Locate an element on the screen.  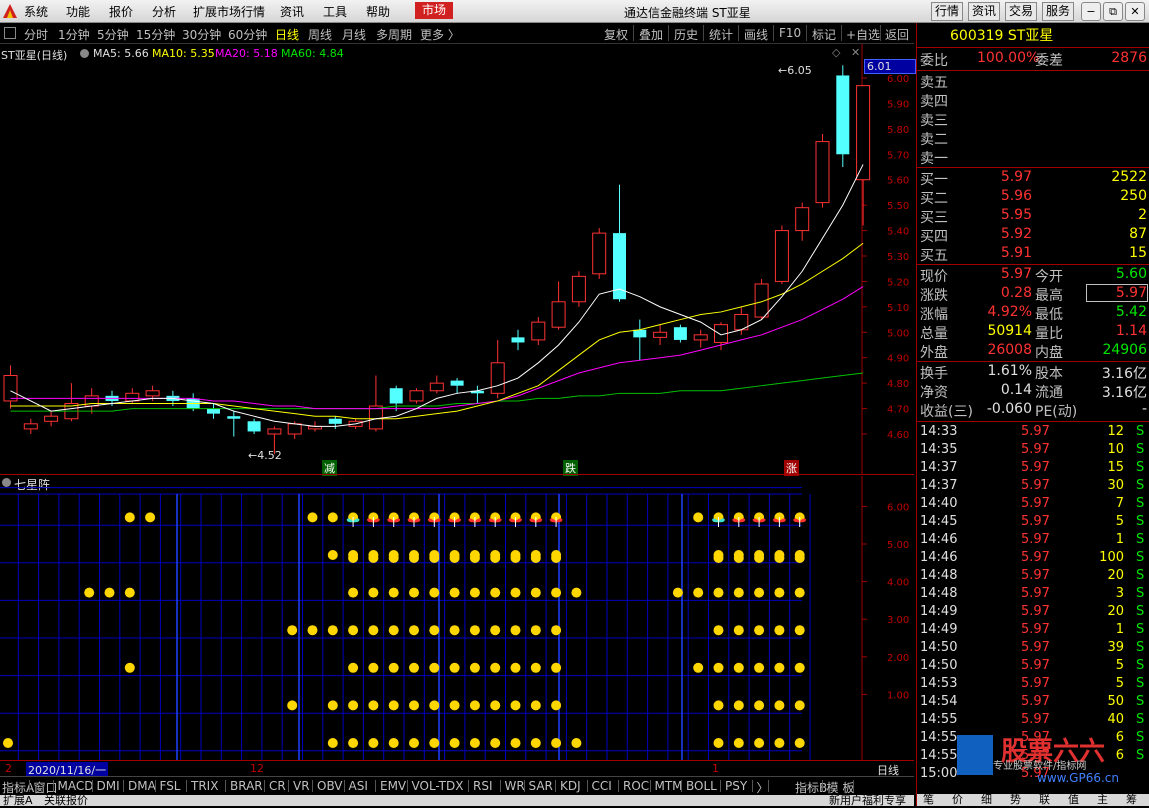
tool-draw: 画线 is located at coordinates (756, 34).